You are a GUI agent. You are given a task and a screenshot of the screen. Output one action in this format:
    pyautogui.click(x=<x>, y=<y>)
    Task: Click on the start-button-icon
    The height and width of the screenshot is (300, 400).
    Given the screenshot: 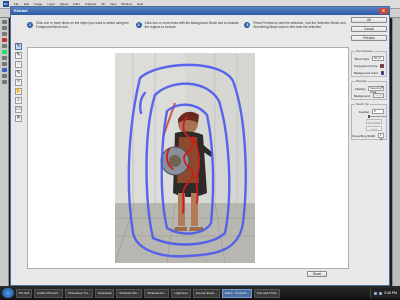 What is the action you would take?
    pyautogui.click(x=8, y=293)
    